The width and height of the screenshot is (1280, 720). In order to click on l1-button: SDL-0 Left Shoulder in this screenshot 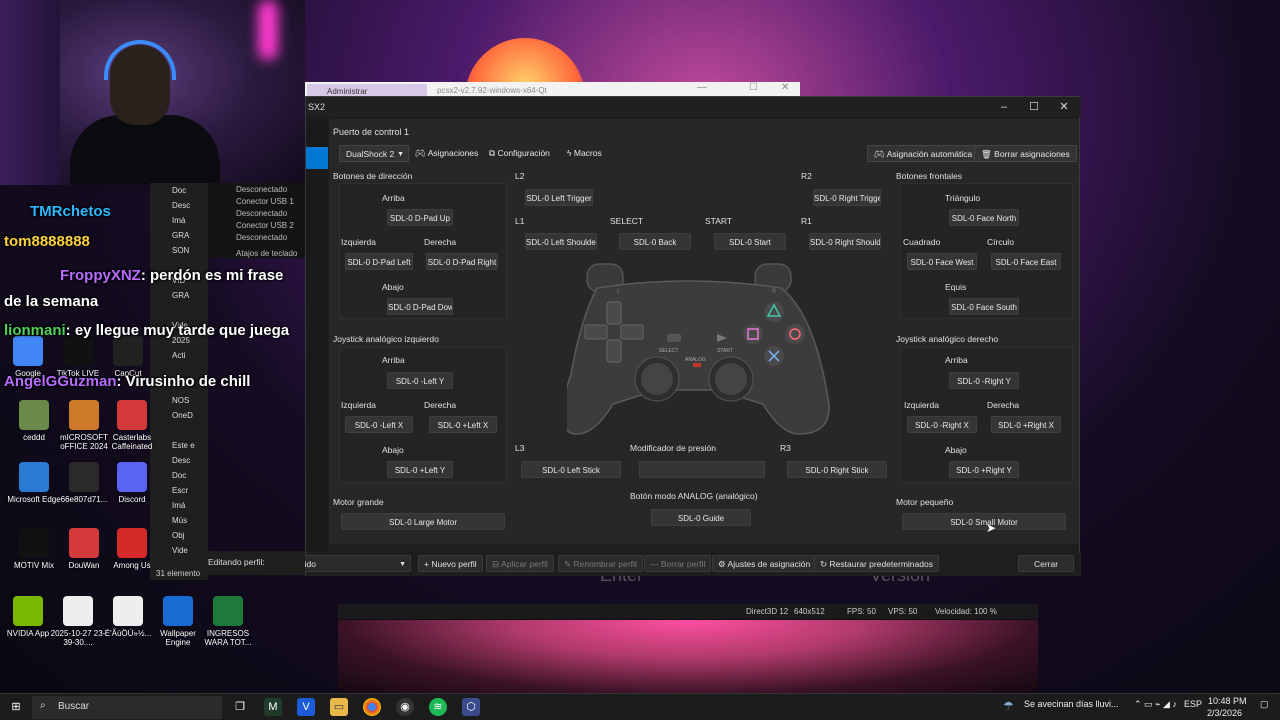, I will do `click(561, 241)`.